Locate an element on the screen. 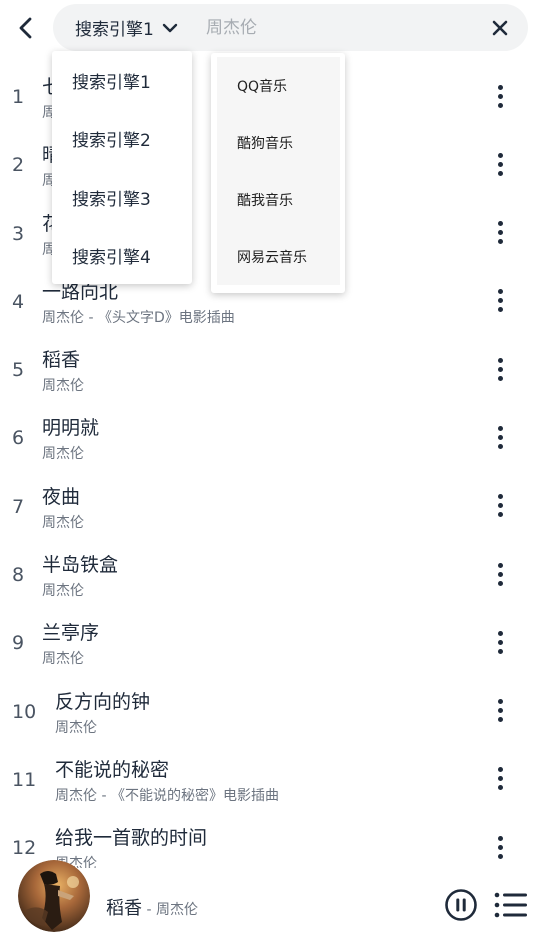 The width and height of the screenshot is (542, 938). song-number: 8 is located at coordinates (18, 575).